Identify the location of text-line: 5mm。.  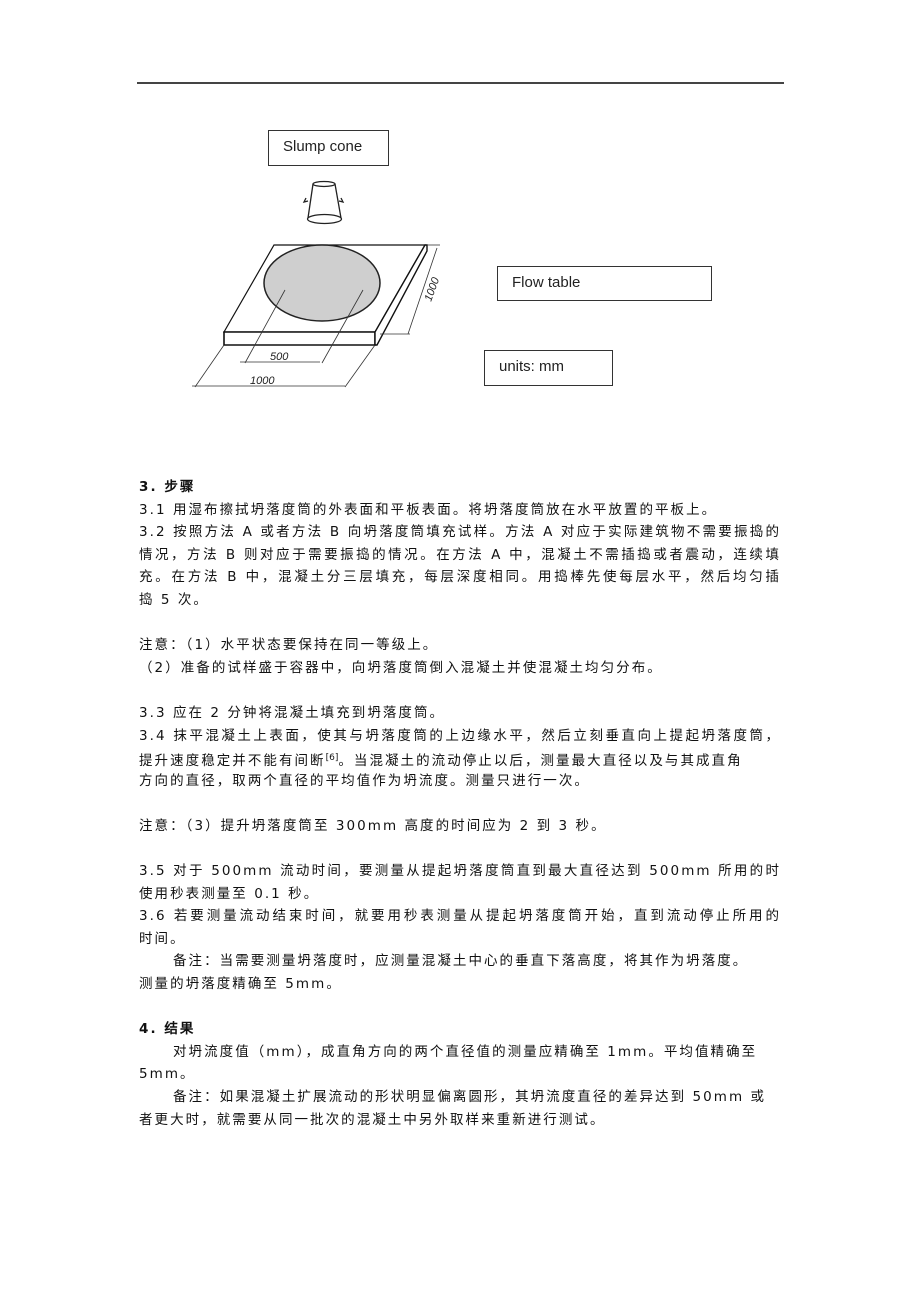
(167, 1074).